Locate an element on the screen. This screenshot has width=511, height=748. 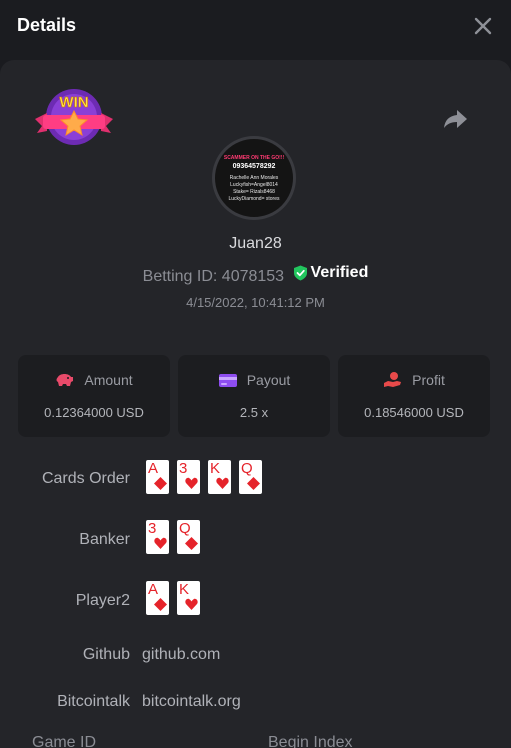
begin-index-label: Begin Index is located at coordinates (310, 741).